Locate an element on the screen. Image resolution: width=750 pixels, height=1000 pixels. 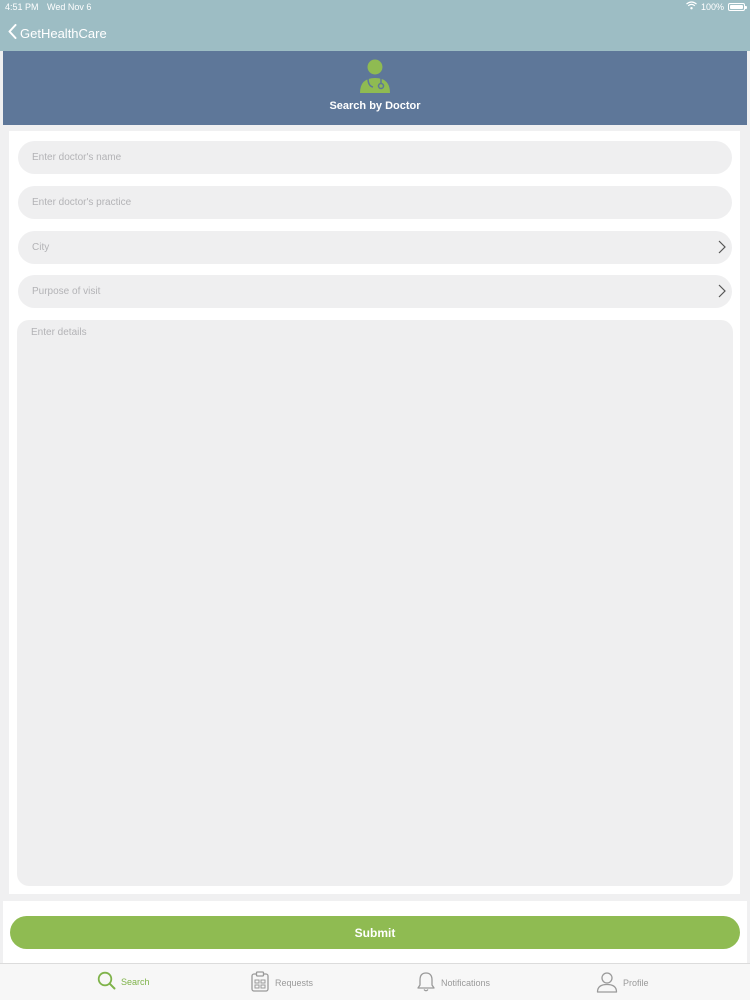
submit-area: Submit is located at coordinates (375, 932).